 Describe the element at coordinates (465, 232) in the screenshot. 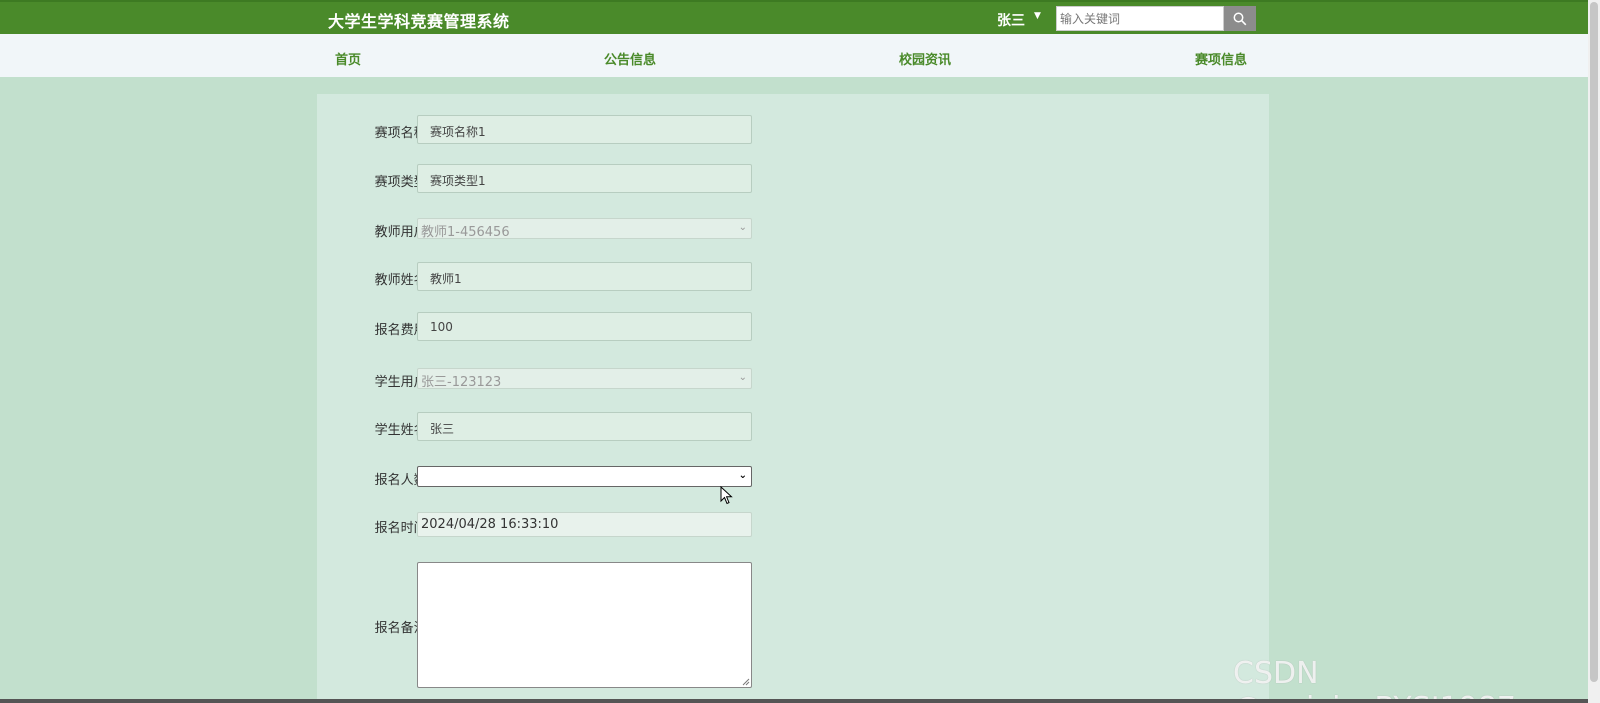

I see `select-value: 教师1-456456` at that location.